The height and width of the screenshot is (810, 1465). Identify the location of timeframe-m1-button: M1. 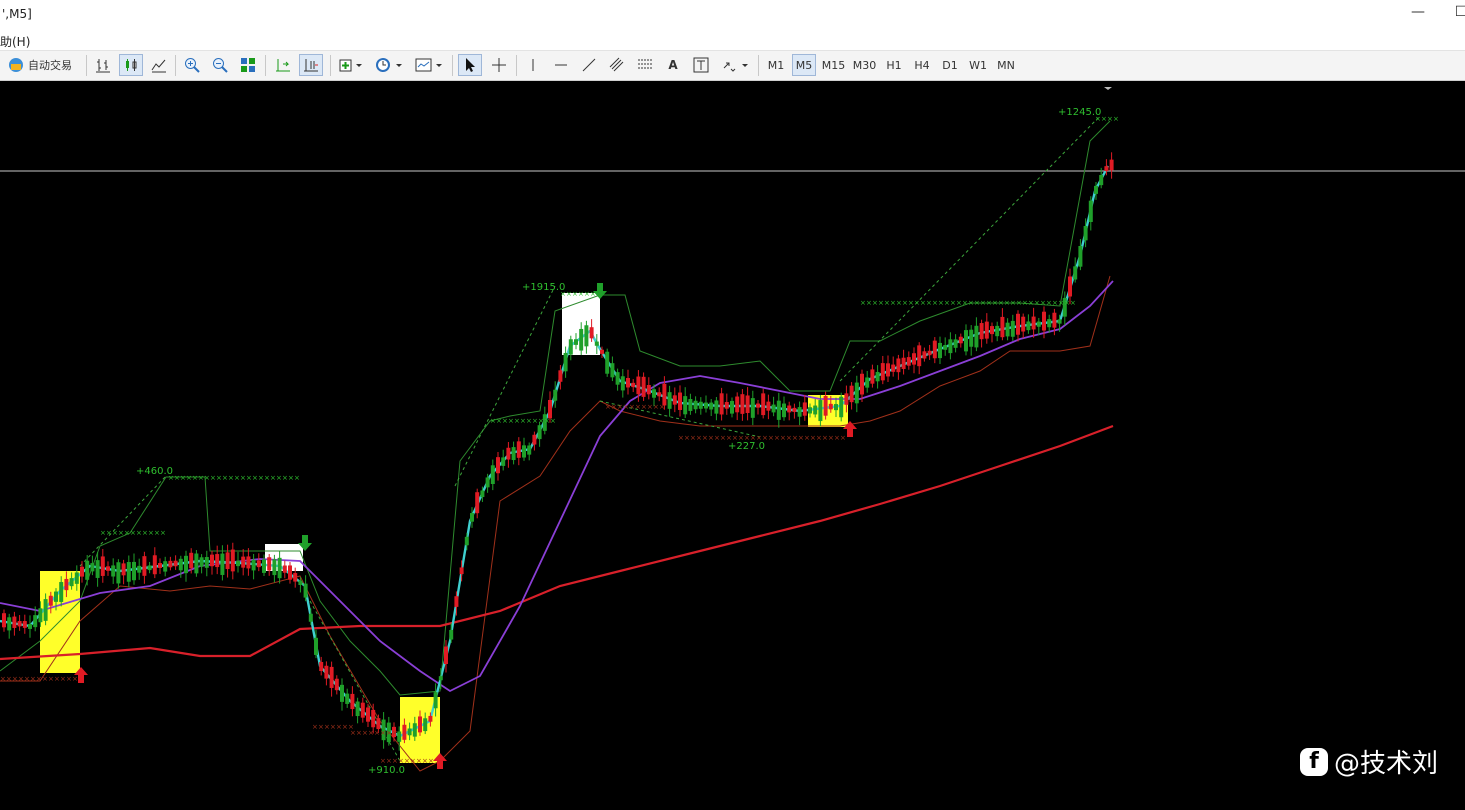
(776, 65).